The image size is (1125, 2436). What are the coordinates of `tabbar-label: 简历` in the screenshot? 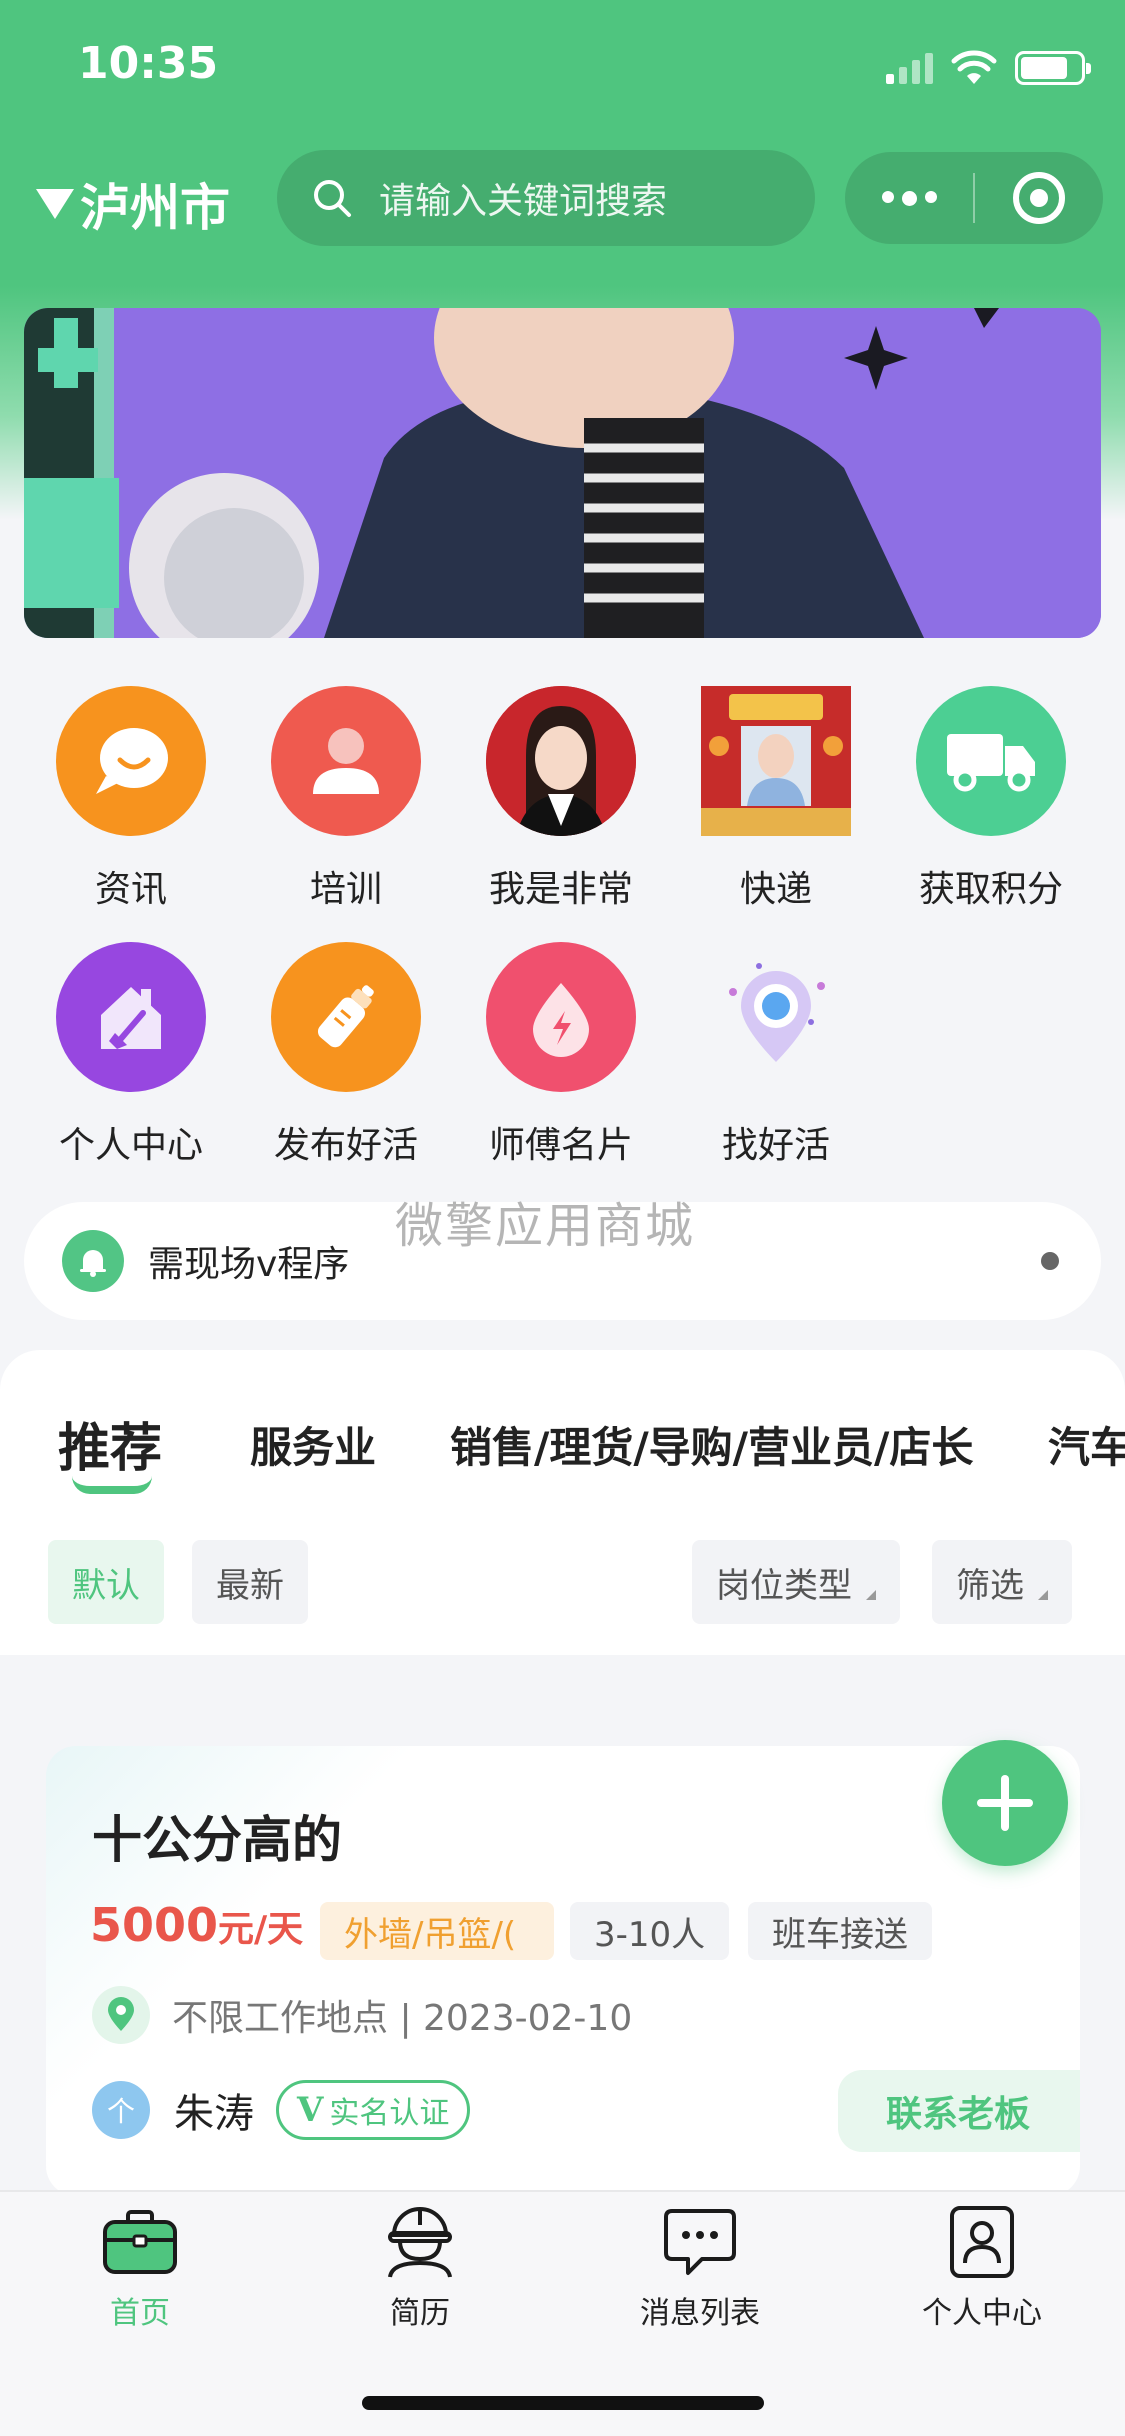 It's located at (420, 2313).